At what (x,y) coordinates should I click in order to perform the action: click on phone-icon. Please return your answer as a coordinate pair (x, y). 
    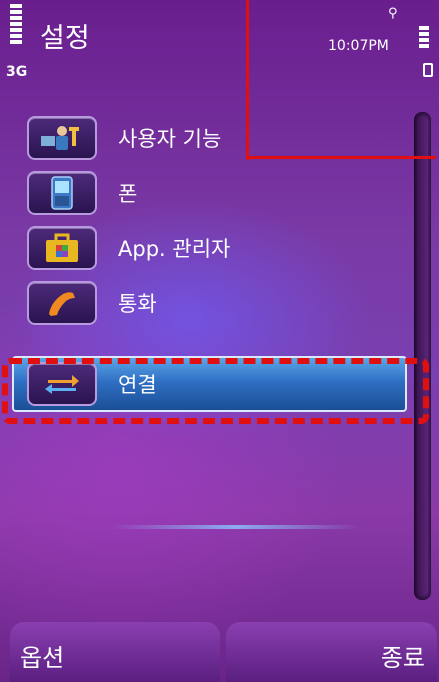
    Looking at the image, I should click on (62, 193).